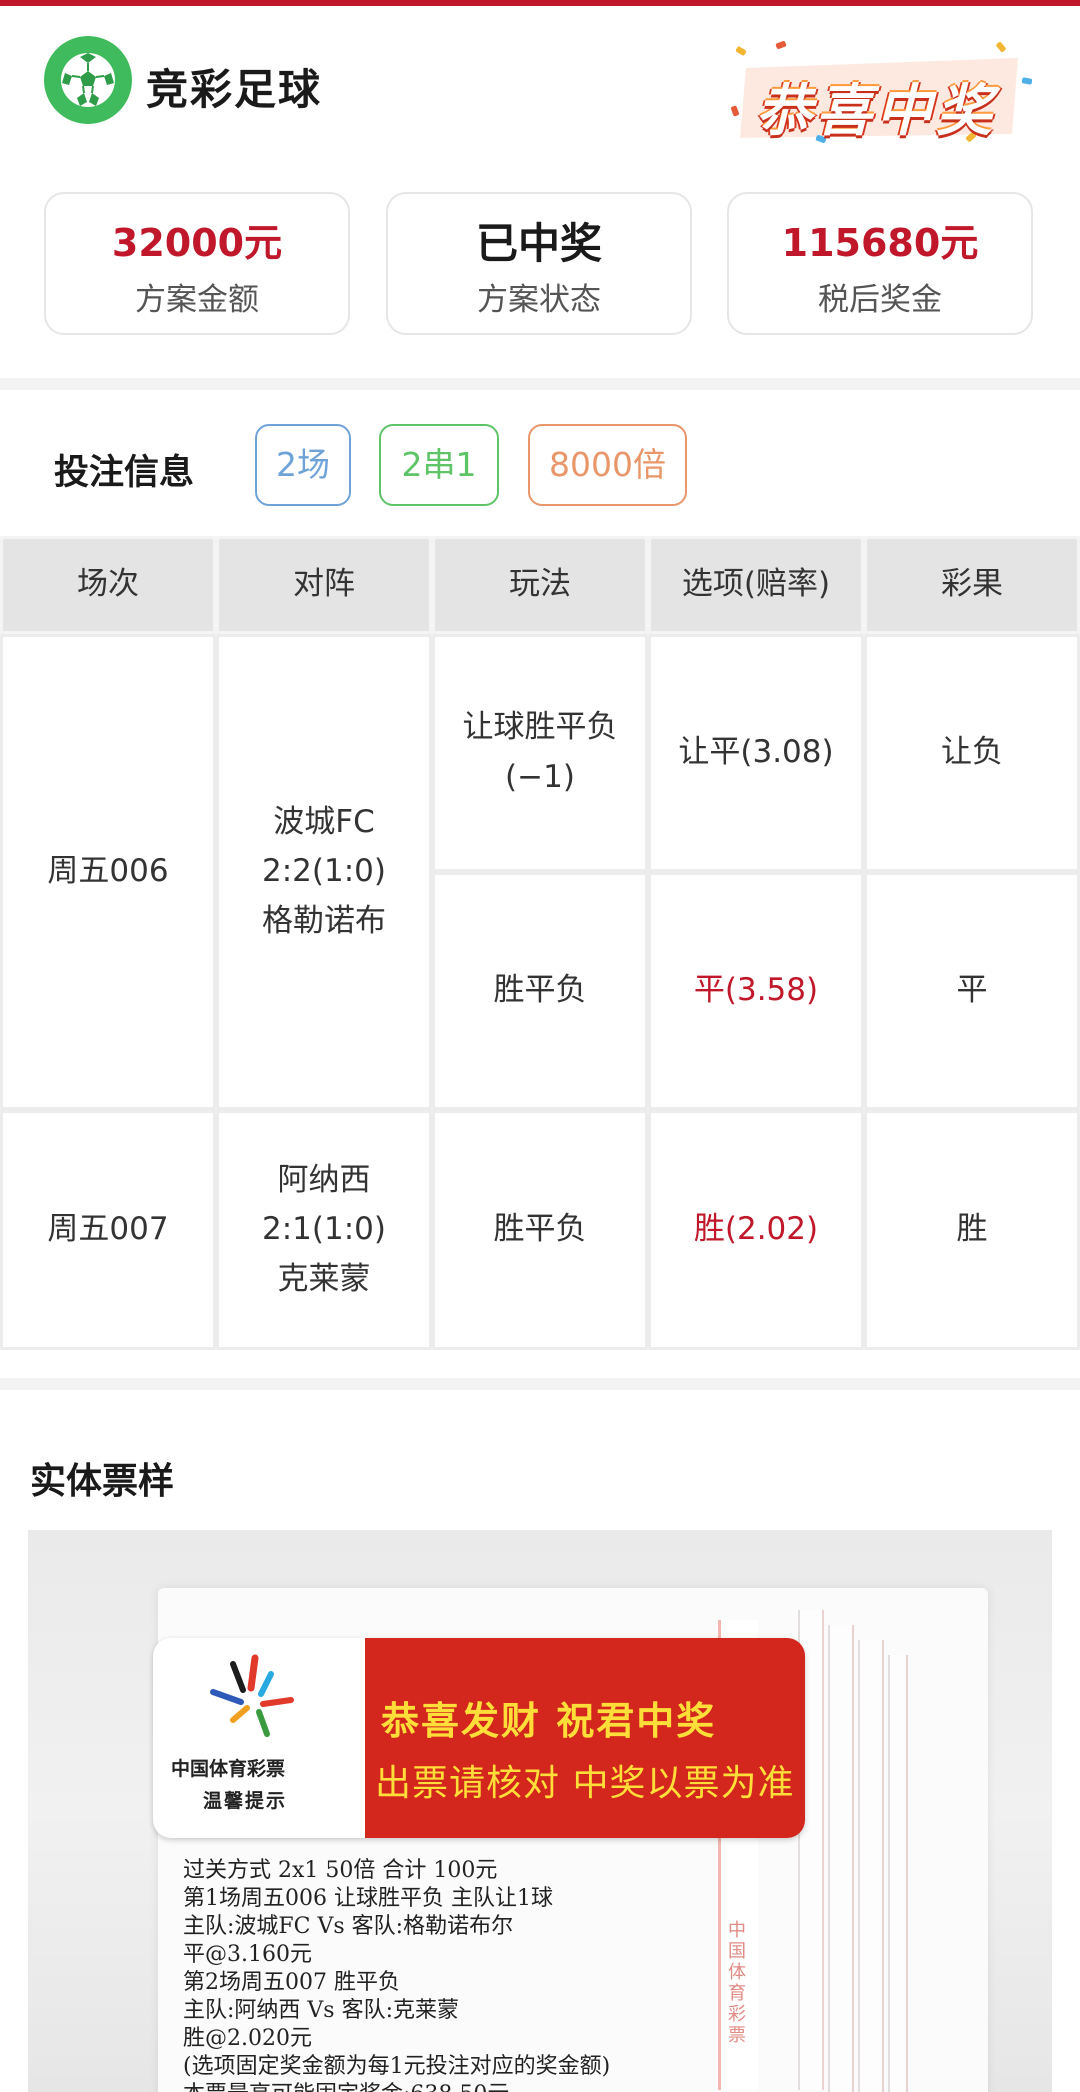 This screenshot has height=2092, width=1080. What do you see at coordinates (324, 1278) in the screenshot?
I see `away-team: 克莱蒙` at bounding box center [324, 1278].